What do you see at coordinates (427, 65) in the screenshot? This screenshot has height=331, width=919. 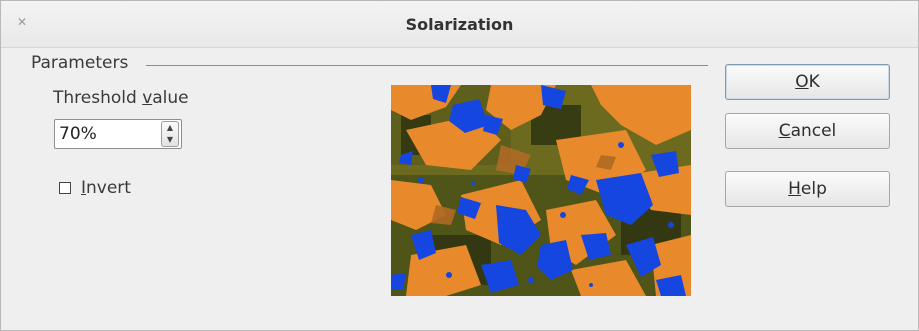 I see `group-separator` at bounding box center [427, 65].